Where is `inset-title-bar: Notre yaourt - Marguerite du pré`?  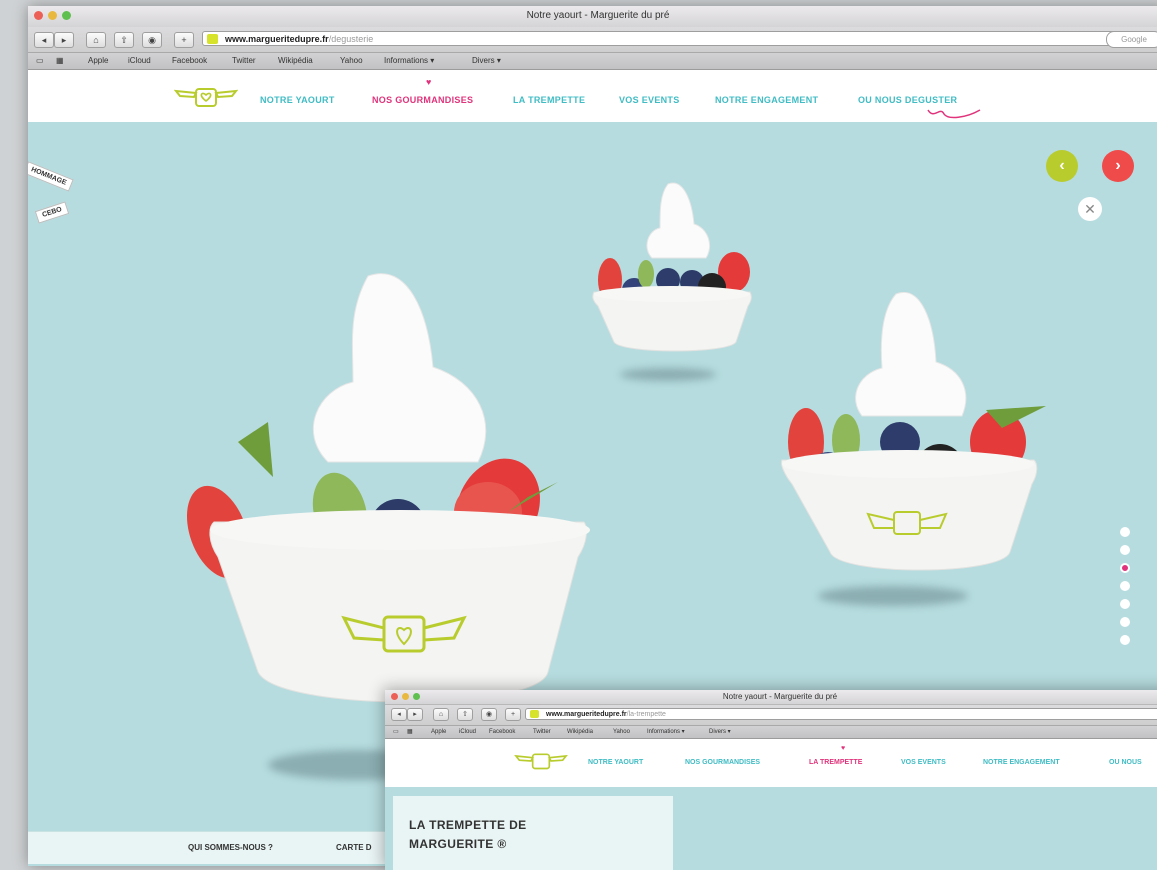
inset-title-bar: Notre yaourt - Marguerite du pré is located at coordinates (771, 697).